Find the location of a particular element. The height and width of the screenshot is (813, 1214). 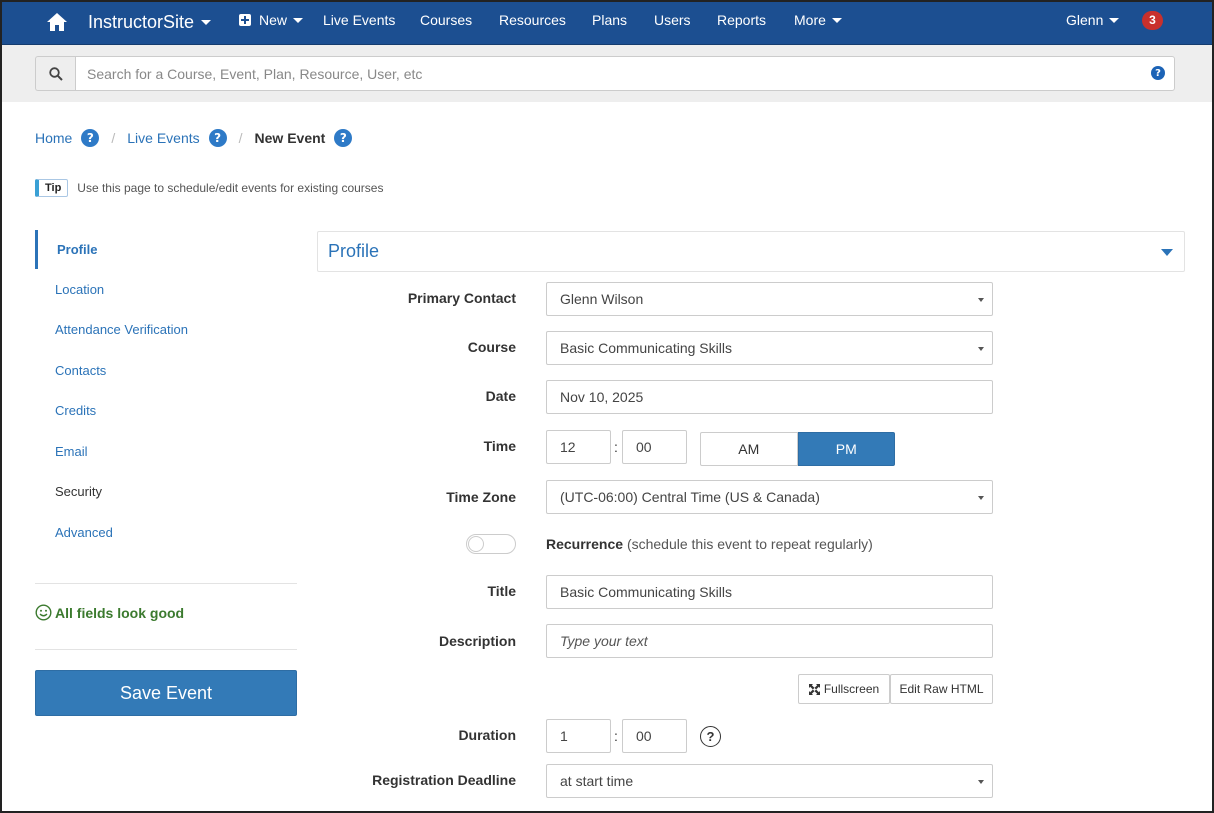

new-menu: New is located at coordinates (271, 20).